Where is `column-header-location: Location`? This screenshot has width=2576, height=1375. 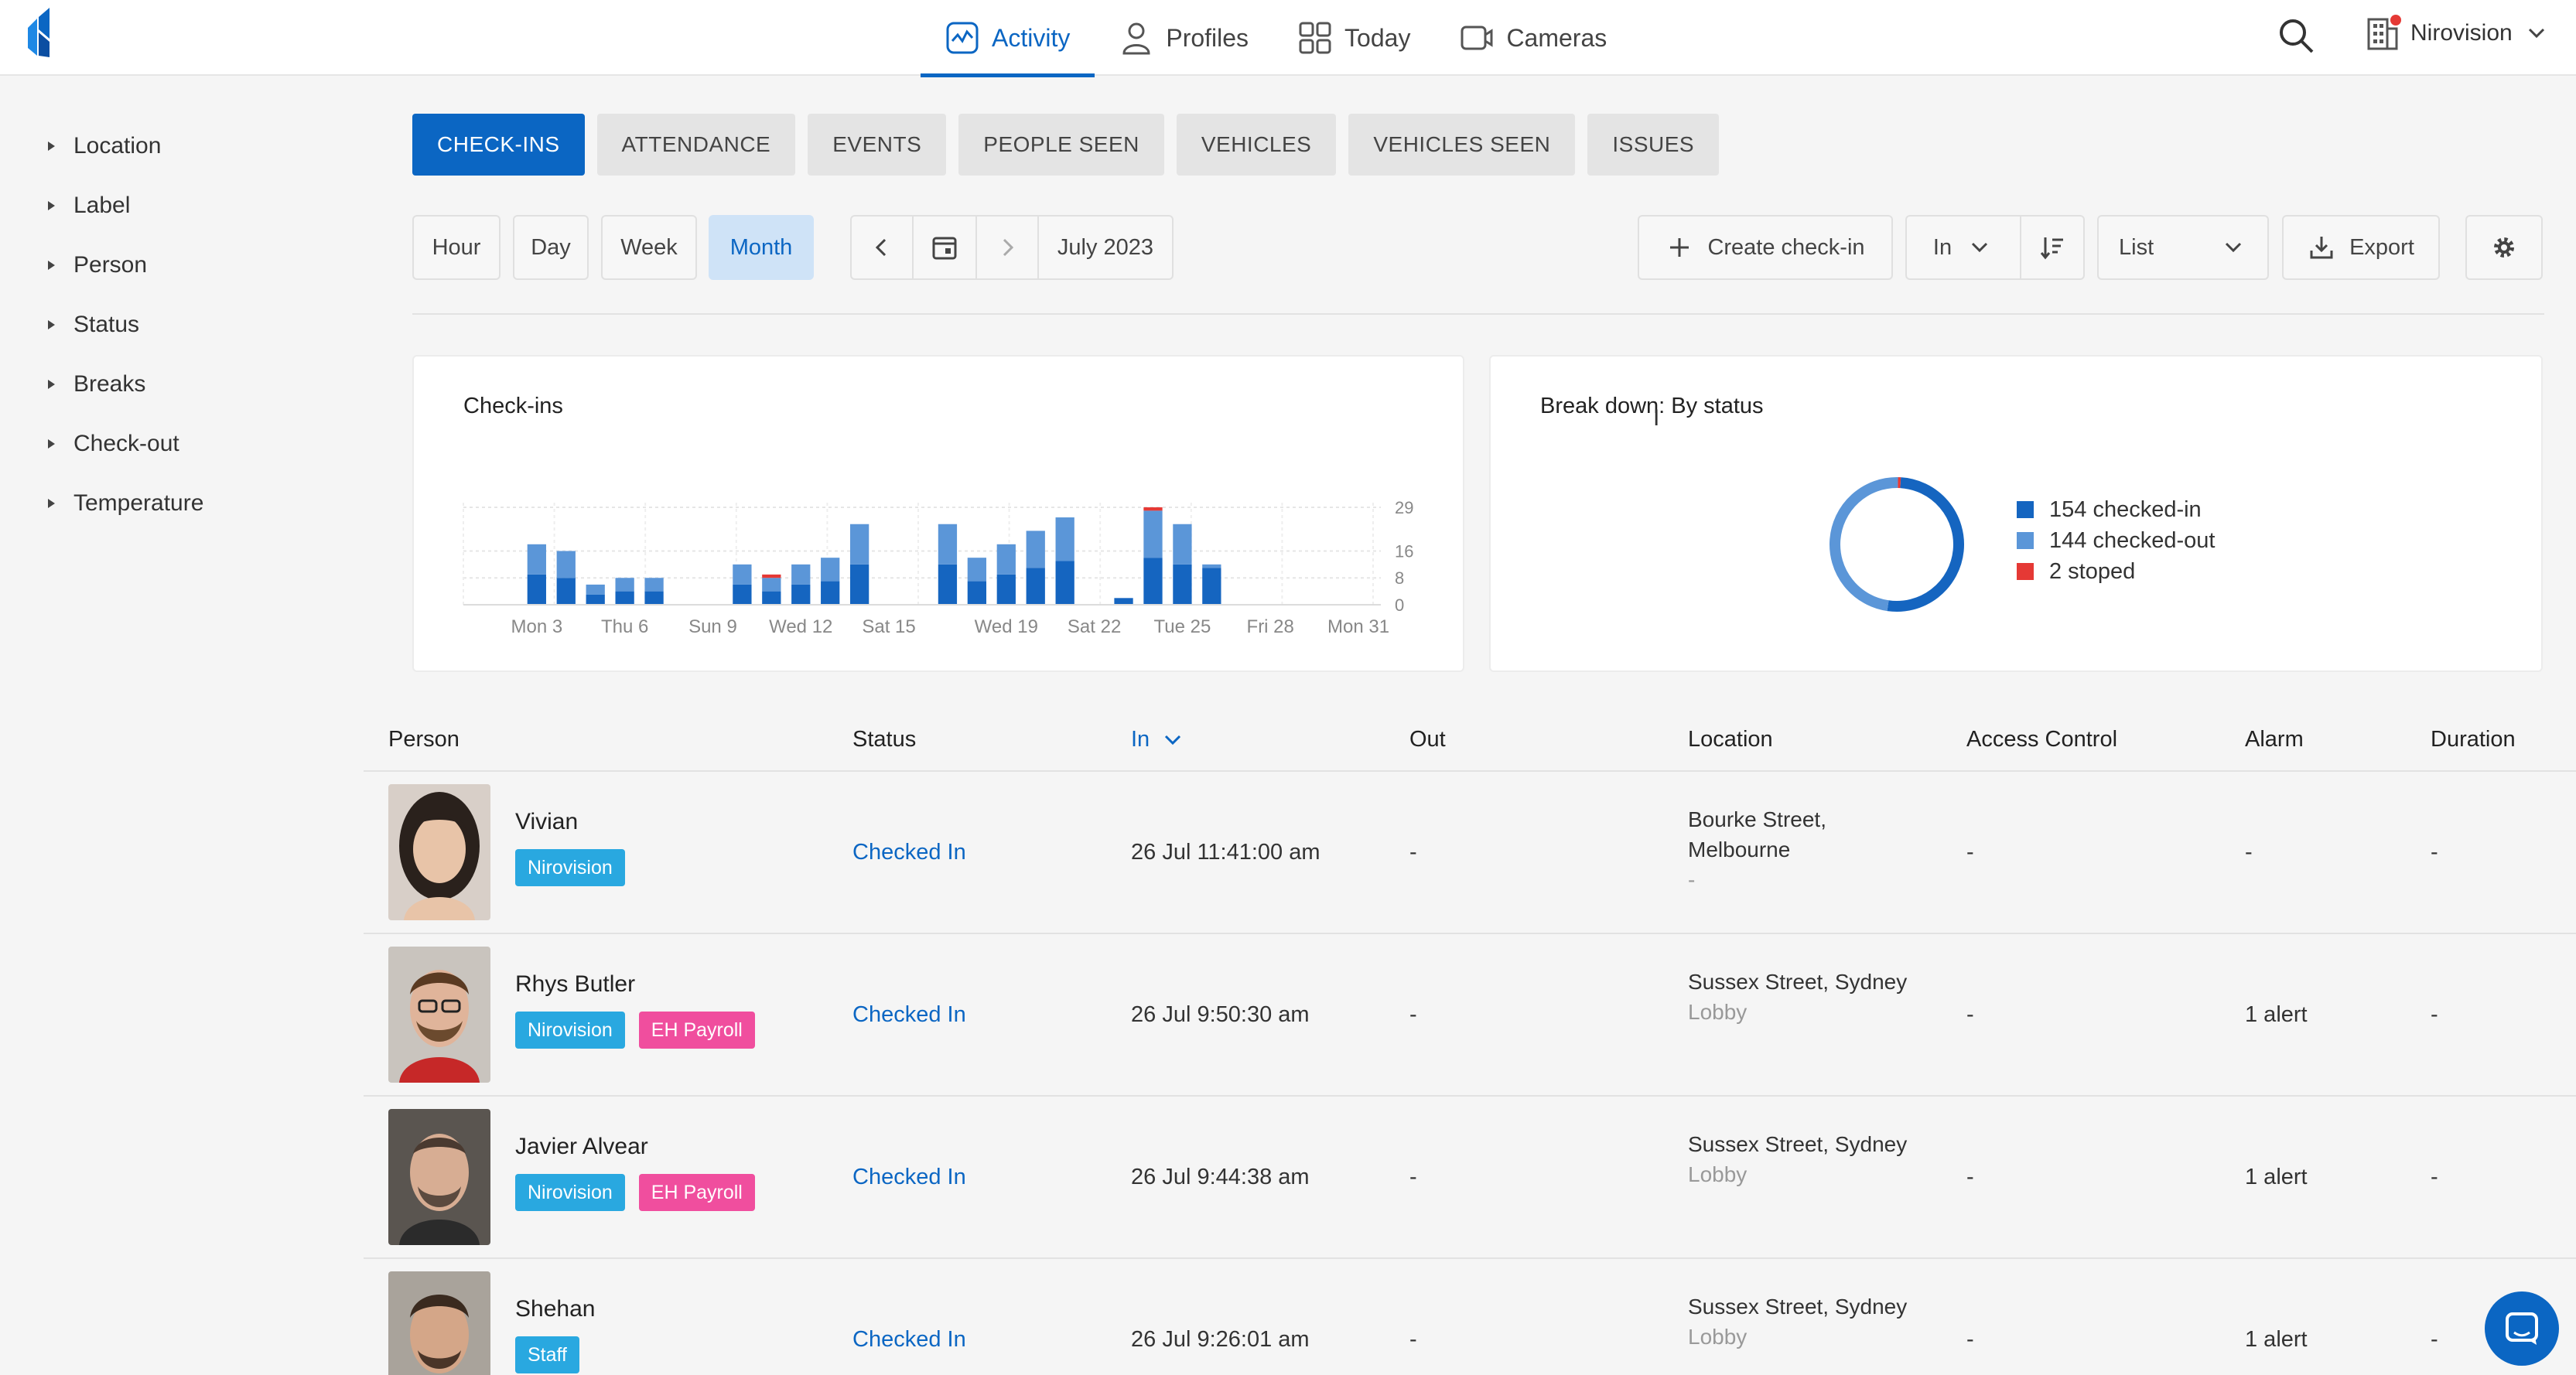 column-header-location: Location is located at coordinates (1730, 739).